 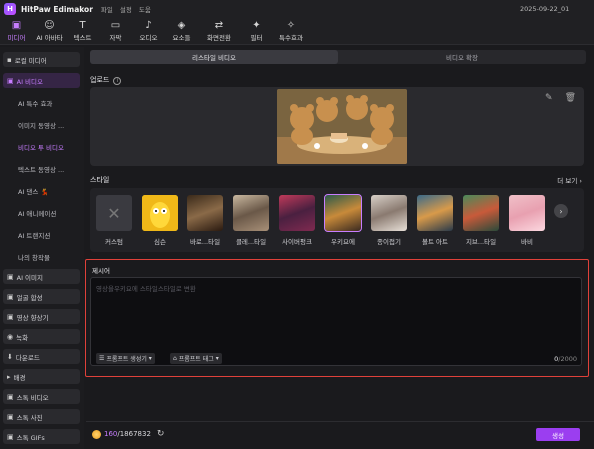 I want to click on style-card-ukiyoe: 우키요에, so click(x=343, y=220).